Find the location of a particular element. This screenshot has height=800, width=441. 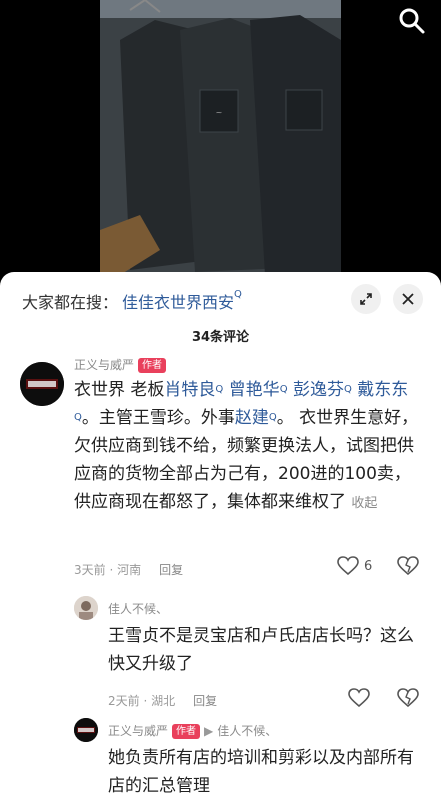

like-button is located at coordinates (359, 698).